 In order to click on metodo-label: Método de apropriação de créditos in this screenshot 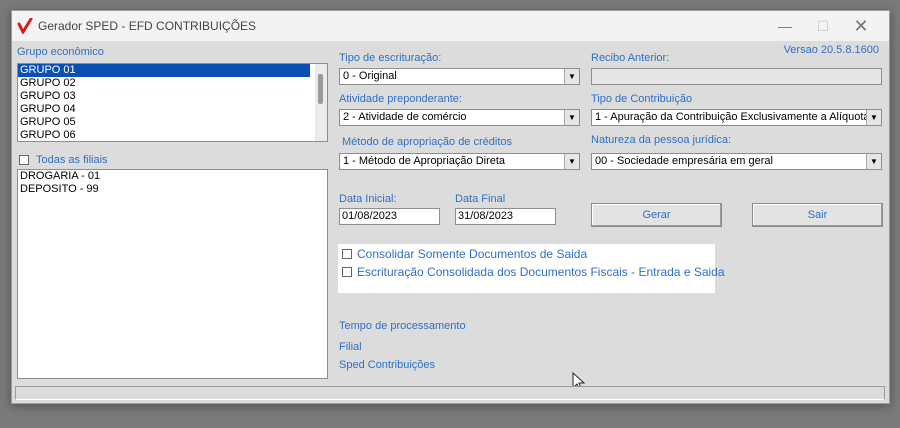, I will do `click(427, 142)`.